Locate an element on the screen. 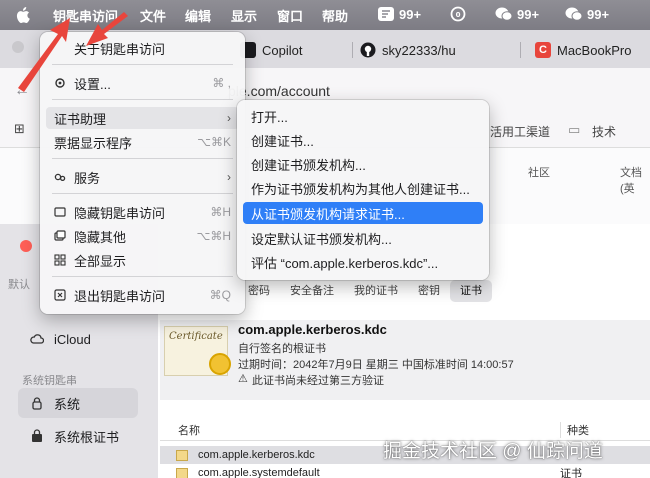 Image resolution: width=650 pixels, height=478 pixels. watermark: 掘金技术社区 @ 仙踪问道 is located at coordinates (493, 451).